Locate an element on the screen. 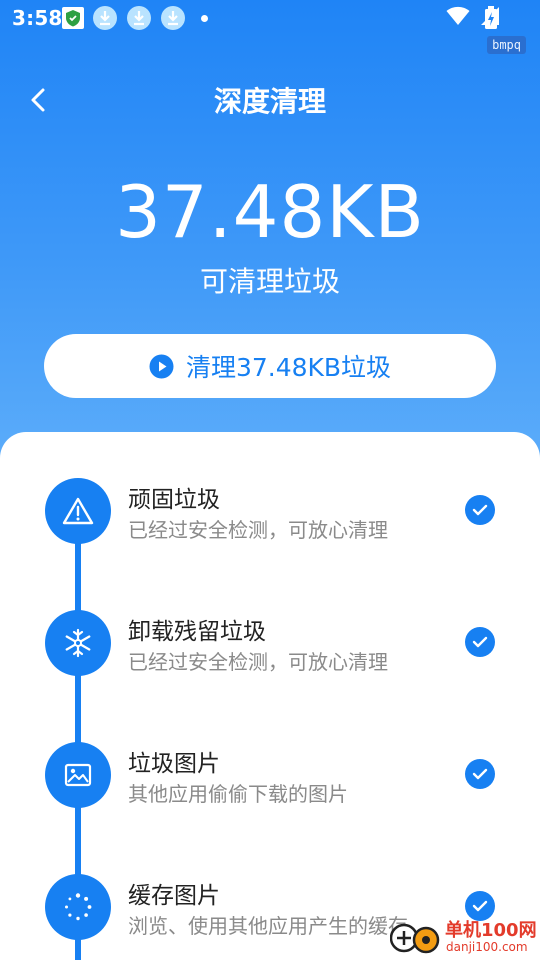 The image size is (540, 960). list-item: 卸载残留垃圾 已经过安全检测，可放心清理 is located at coordinates (270, 660).